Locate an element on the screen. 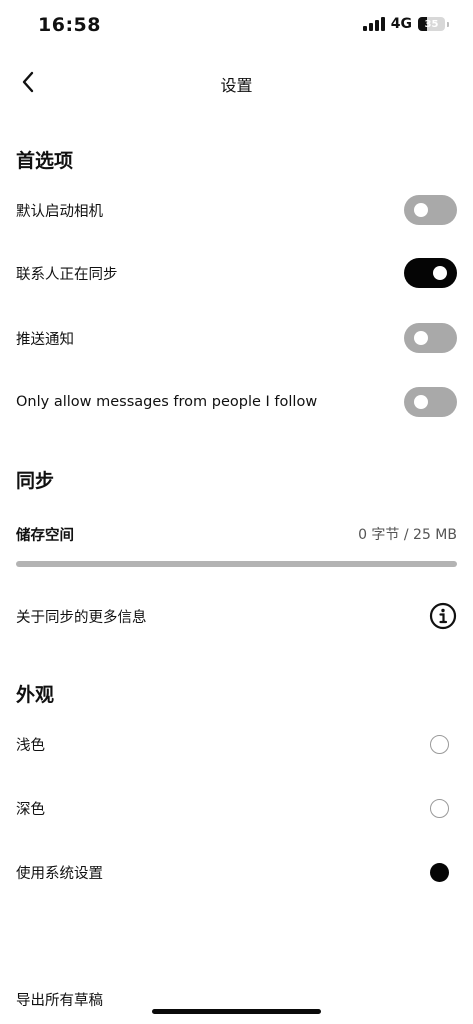  appearance-section-title: 外观 is located at coordinates (35, 695).